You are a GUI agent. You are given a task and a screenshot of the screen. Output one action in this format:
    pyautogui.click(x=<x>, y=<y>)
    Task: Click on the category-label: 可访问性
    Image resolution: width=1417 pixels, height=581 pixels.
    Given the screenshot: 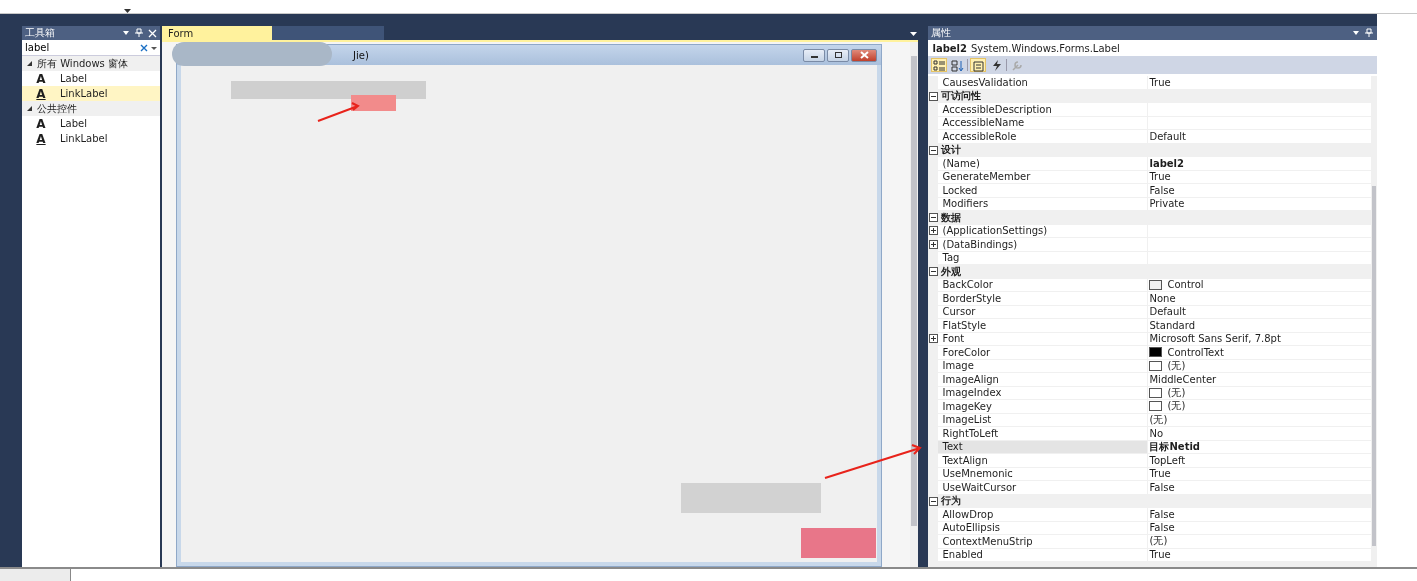 What is the action you would take?
    pyautogui.click(x=961, y=96)
    